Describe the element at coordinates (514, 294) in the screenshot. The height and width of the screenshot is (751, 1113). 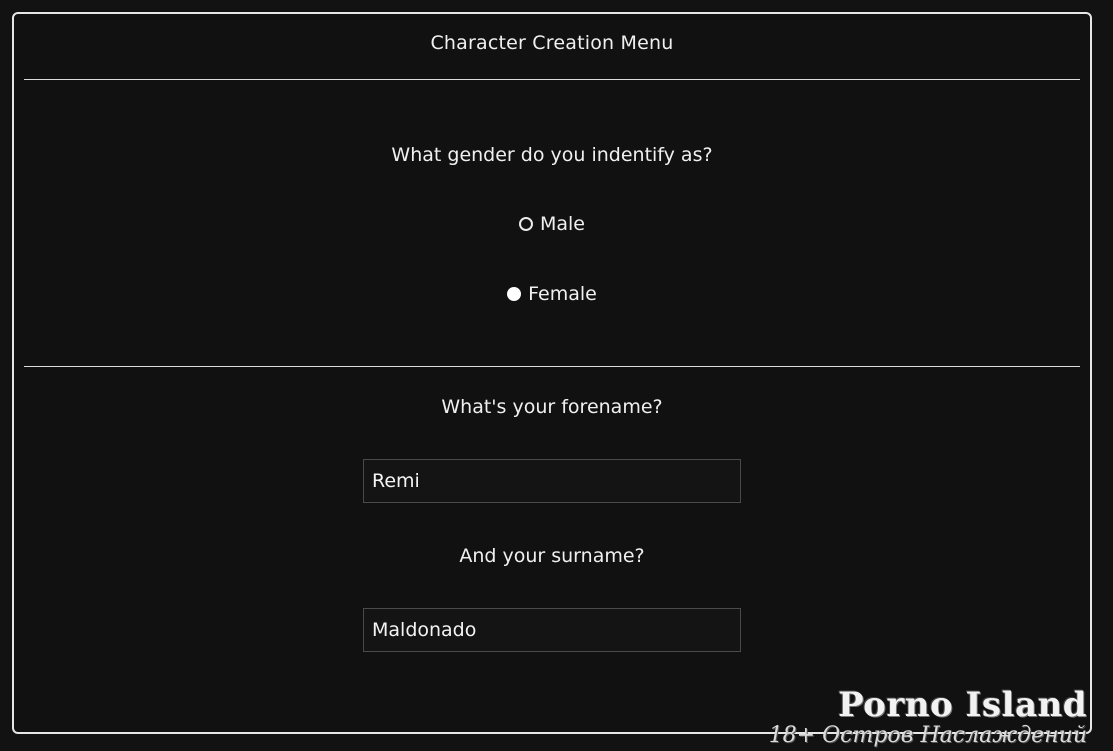
I see `radio-selected-icon` at that location.